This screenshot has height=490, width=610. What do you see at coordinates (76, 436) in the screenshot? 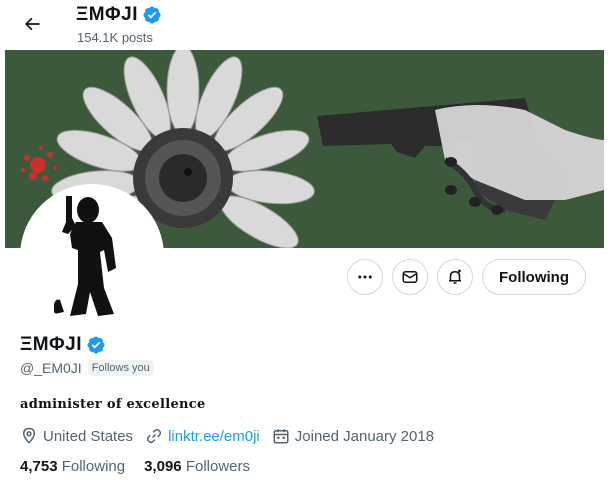
I see `location-item: United States` at bounding box center [76, 436].